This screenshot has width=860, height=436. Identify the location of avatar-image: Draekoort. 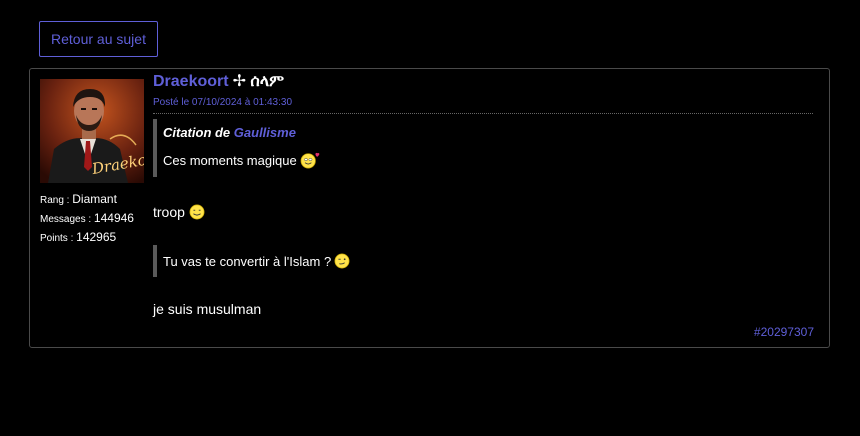
(92, 131).